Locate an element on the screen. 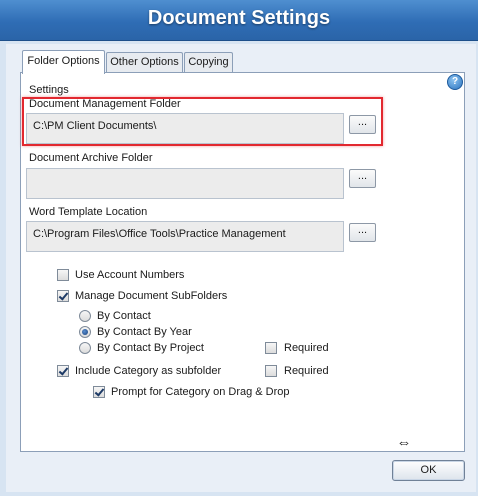 The width and height of the screenshot is (478, 496). word-template-label: Word Template Location is located at coordinates (88, 212).